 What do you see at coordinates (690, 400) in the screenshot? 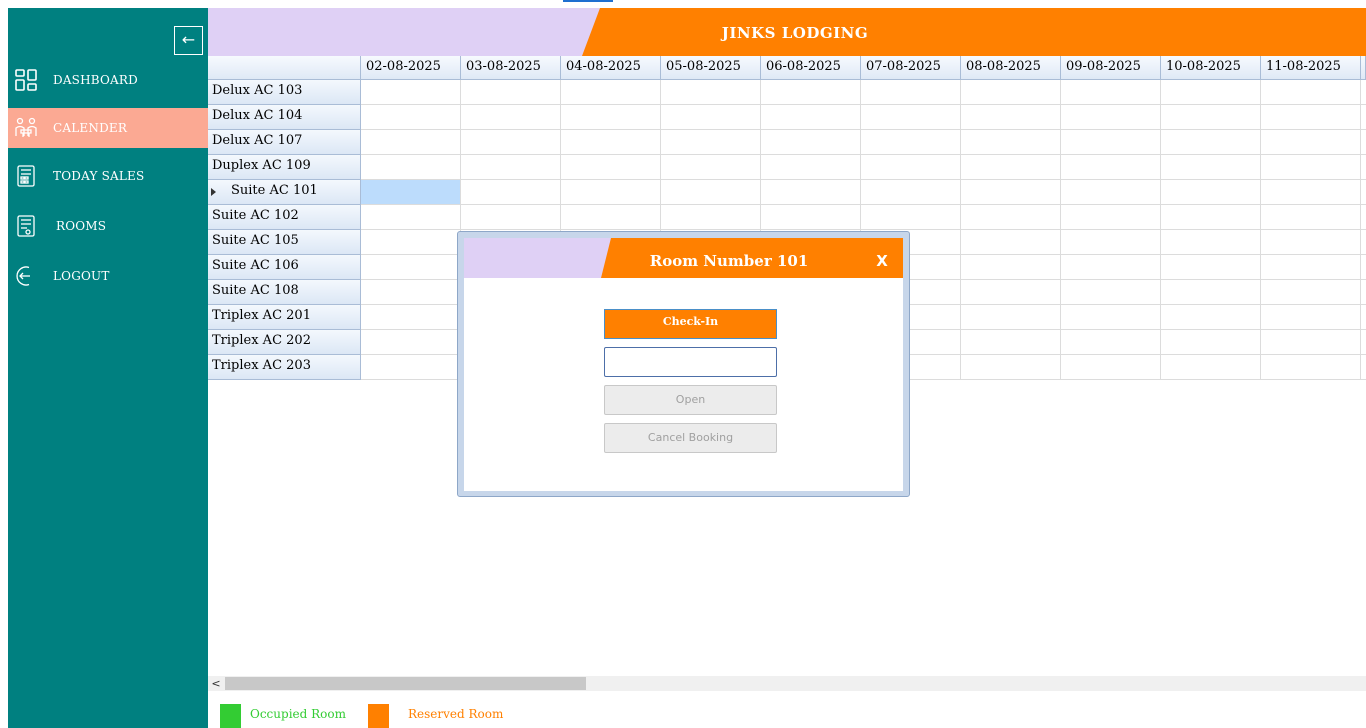
I see `open-button: Open` at bounding box center [690, 400].